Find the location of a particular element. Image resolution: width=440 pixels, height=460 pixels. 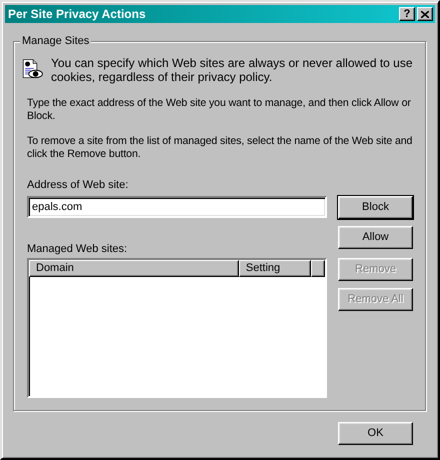

close-icon is located at coordinates (425, 14).